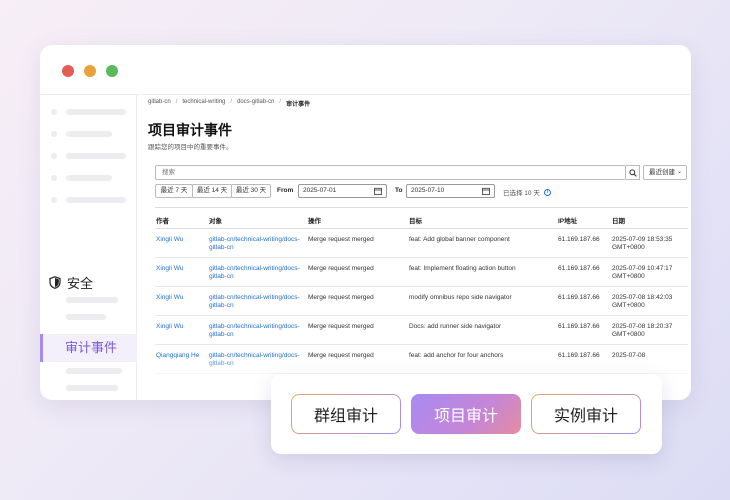 Image resolution: width=730 pixels, height=500 pixels. What do you see at coordinates (399, 190) in the screenshot?
I see `to-label: To` at bounding box center [399, 190].